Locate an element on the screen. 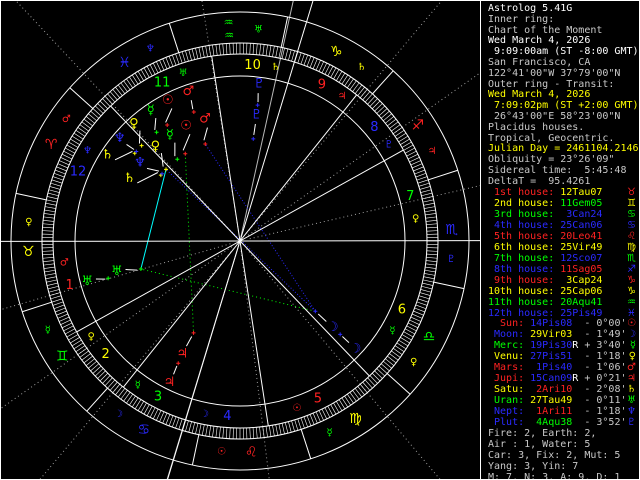 This screenshot has width=640, height=480. info-line: Placidus houses. is located at coordinates (536, 127).